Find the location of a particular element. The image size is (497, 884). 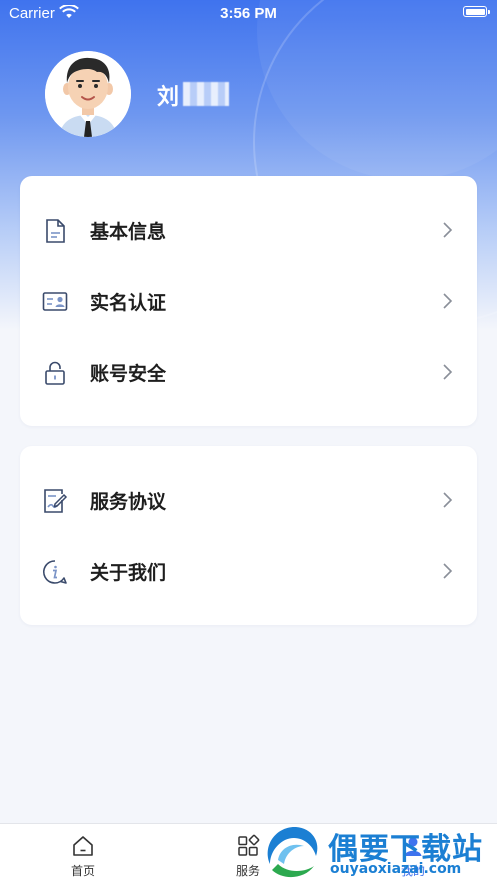

tab-label: 首页 is located at coordinates (82, 871).